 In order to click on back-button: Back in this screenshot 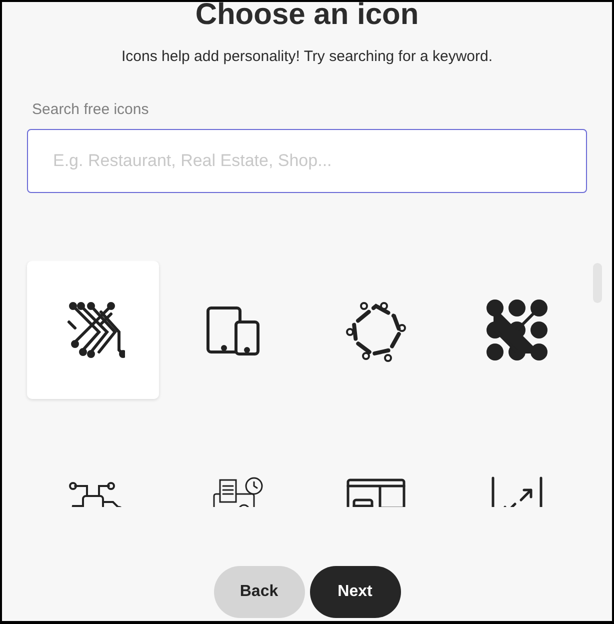, I will do `click(259, 592)`.